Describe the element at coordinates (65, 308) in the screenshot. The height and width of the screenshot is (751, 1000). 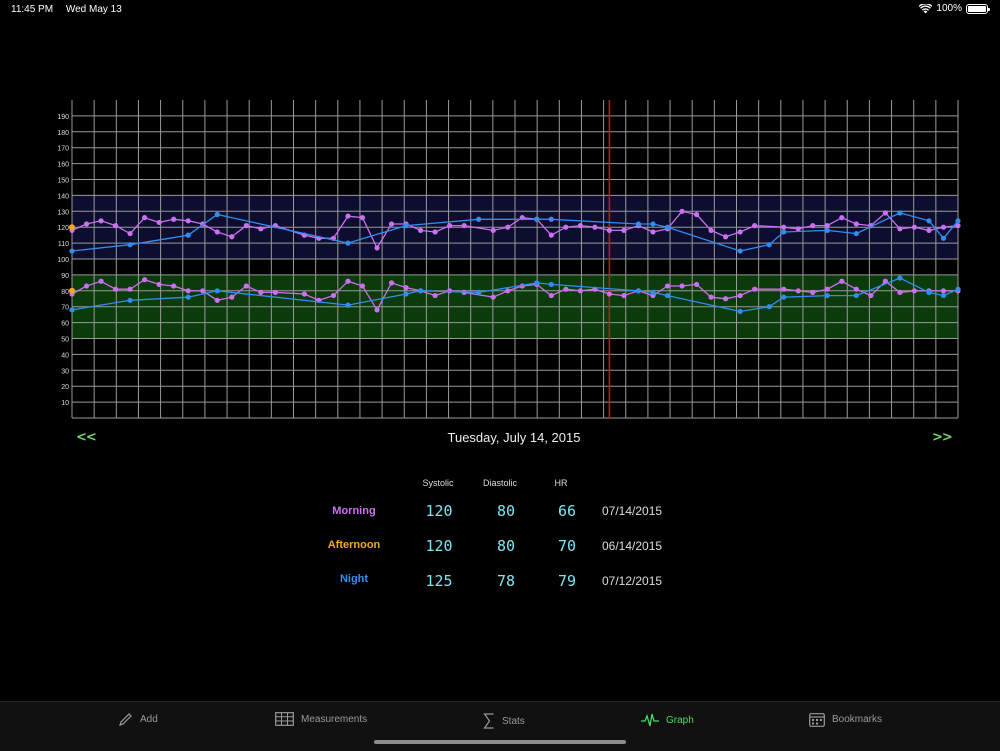
I see `y-tick-label: 70` at that location.